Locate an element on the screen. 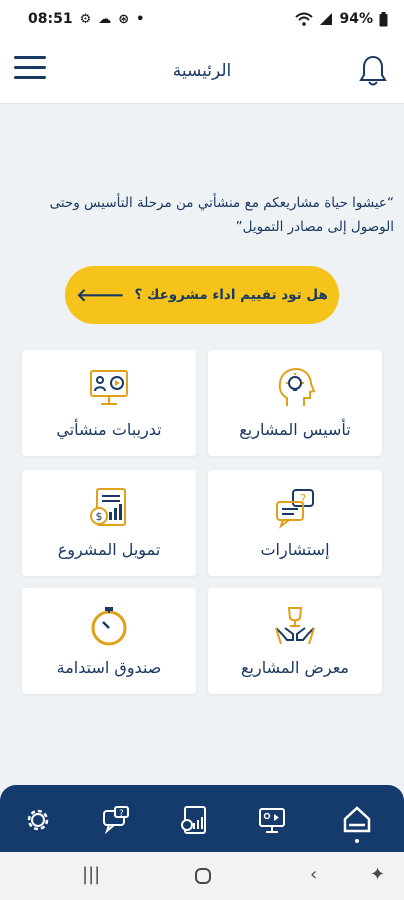 The height and width of the screenshot is (900, 404). card-consultations: ? إستشارات is located at coordinates (295, 523).